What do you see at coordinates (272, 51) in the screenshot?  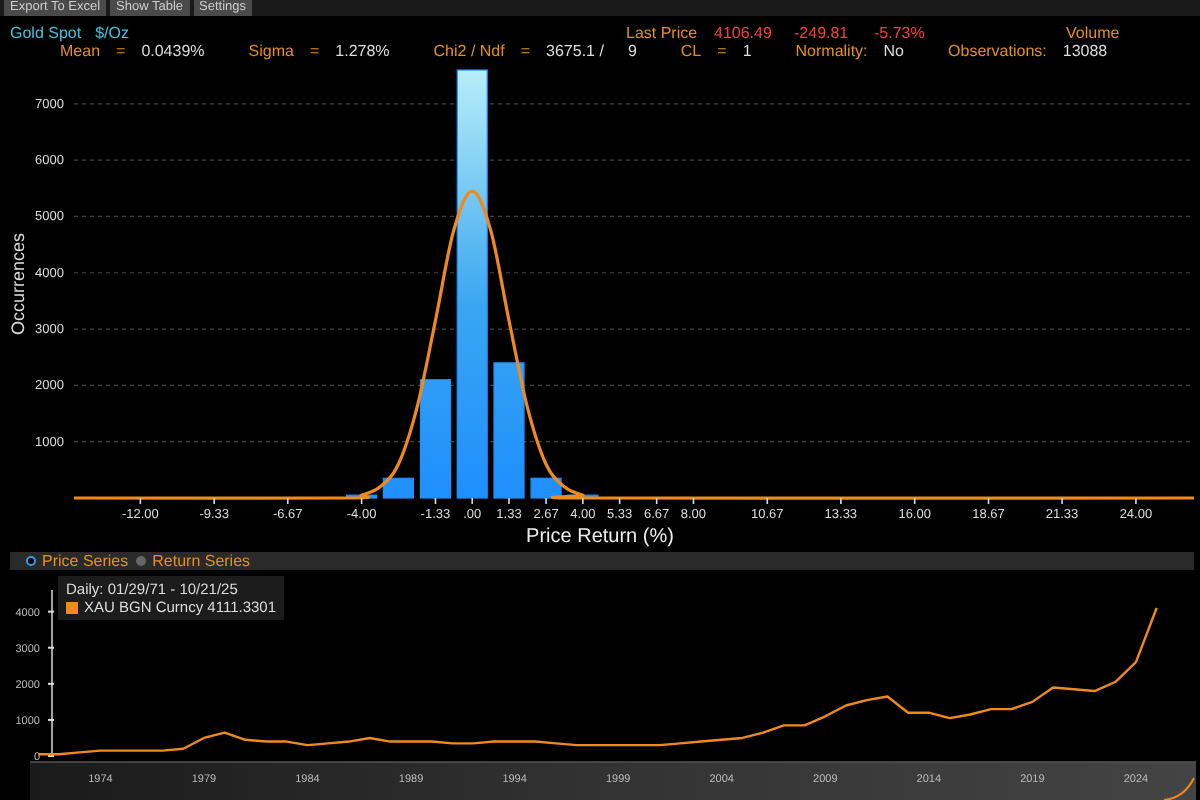 I see `stat-label: Sigma` at bounding box center [272, 51].